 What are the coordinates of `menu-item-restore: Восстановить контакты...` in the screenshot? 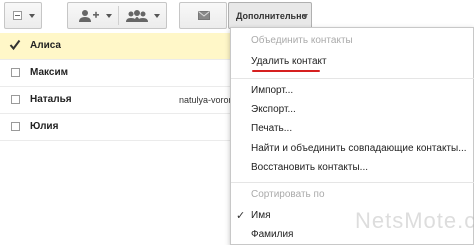 It's located at (309, 167).